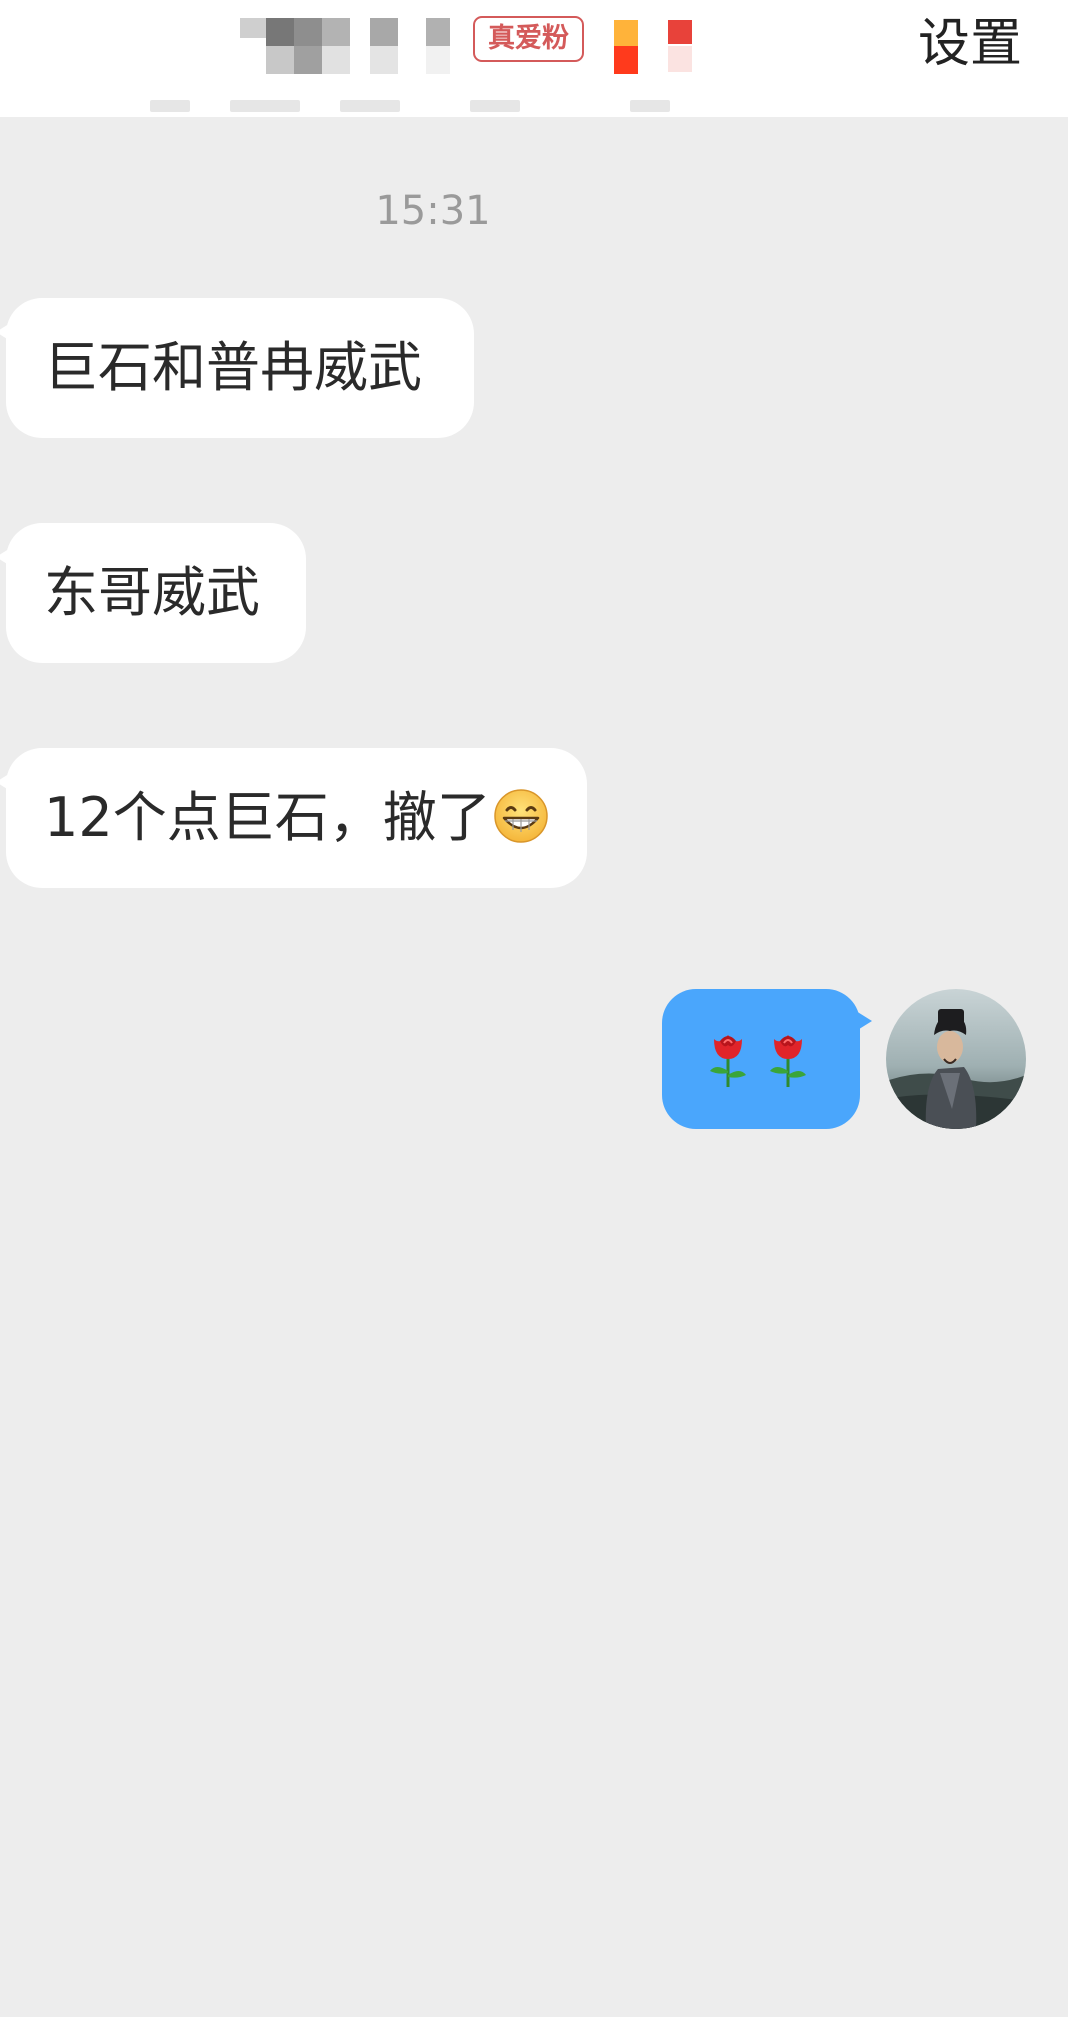  What do you see at coordinates (320, 47) in the screenshot?
I see `blurred-username` at bounding box center [320, 47].